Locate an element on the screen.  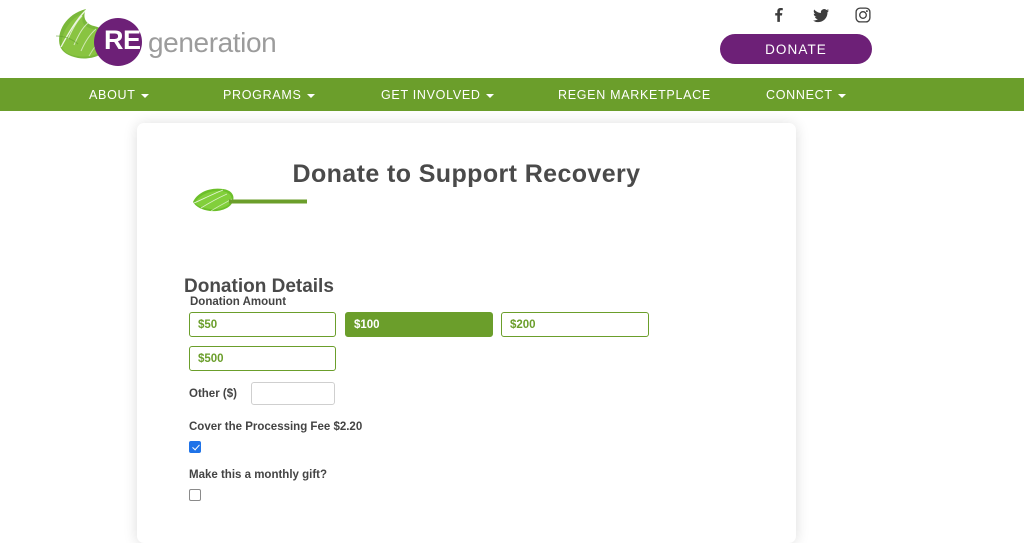
site-header: RE generation DONATE is located at coordinates (512, 39).